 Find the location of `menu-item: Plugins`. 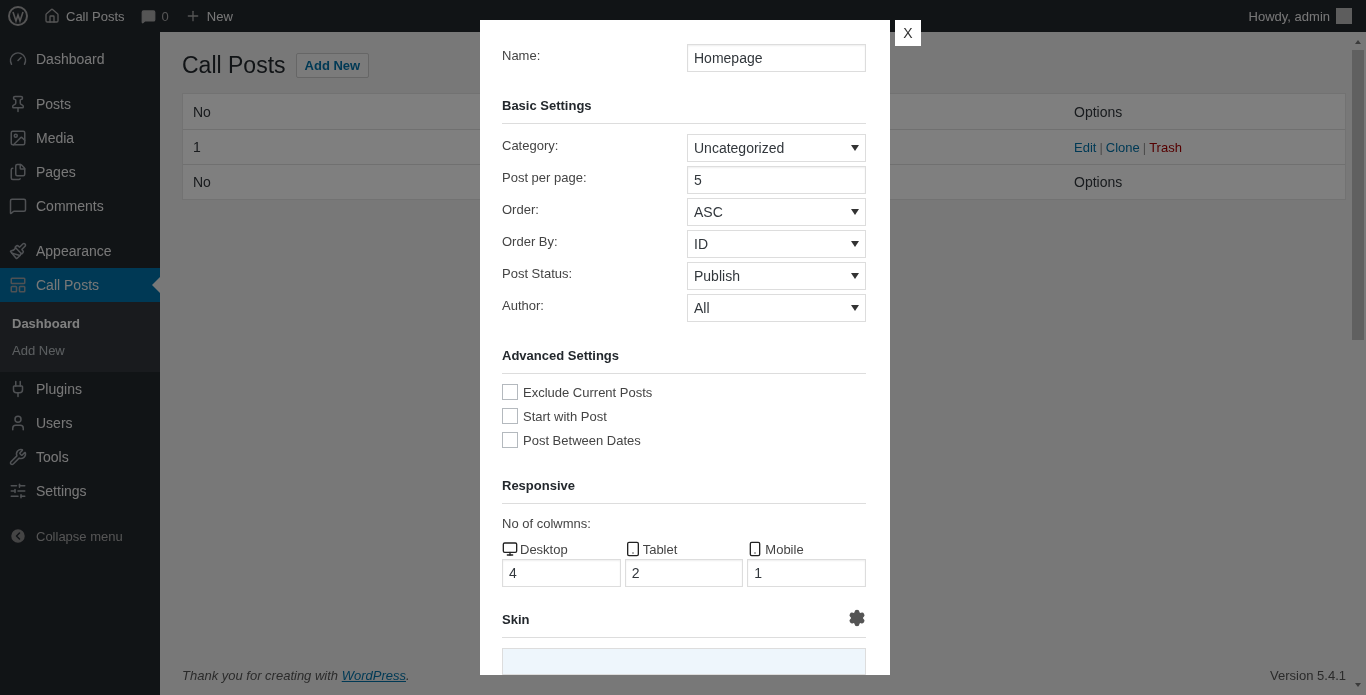

menu-item: Plugins is located at coordinates (80, 389).